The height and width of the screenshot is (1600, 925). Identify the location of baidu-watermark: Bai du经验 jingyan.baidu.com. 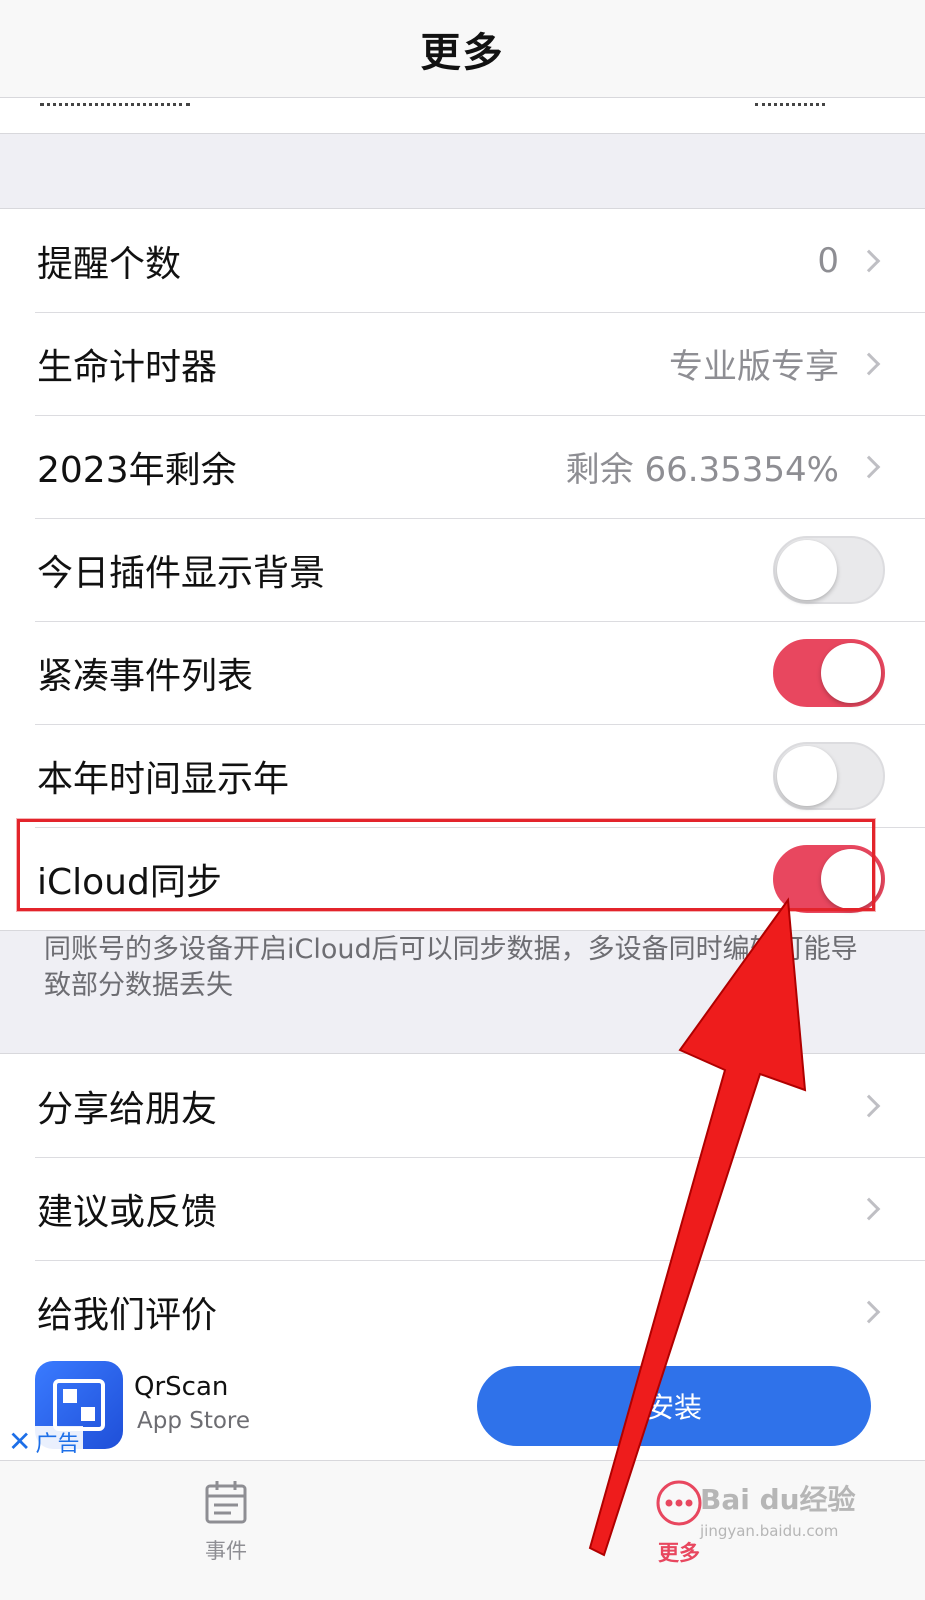
(785, 1509).